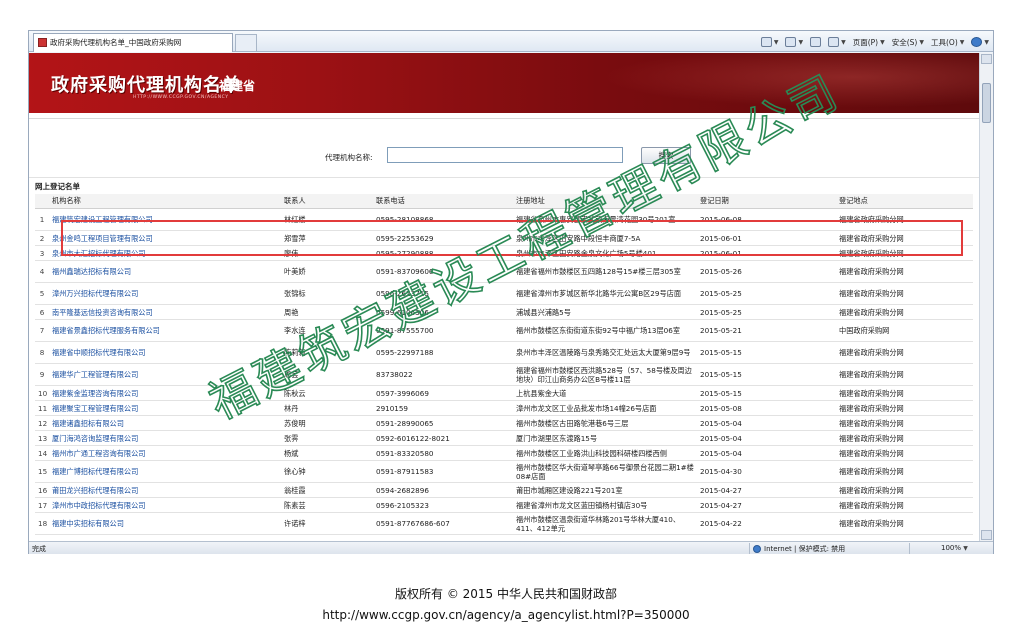 The height and width of the screenshot is (631, 1012). I want to click on search-button: 搜索, so click(666, 155).